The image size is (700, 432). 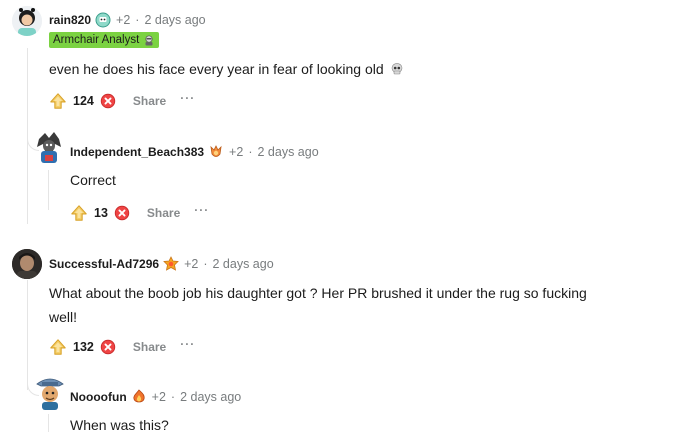 What do you see at coordinates (122, 101) in the screenshot?
I see `comment-actions: 124 Share ···` at bounding box center [122, 101].